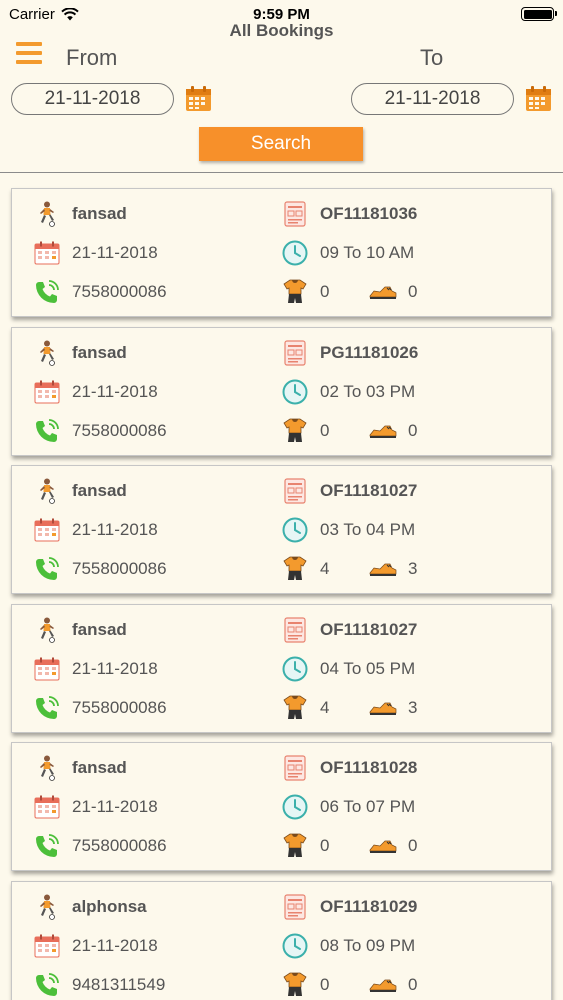  I want to click on header-divider, so click(281, 172).